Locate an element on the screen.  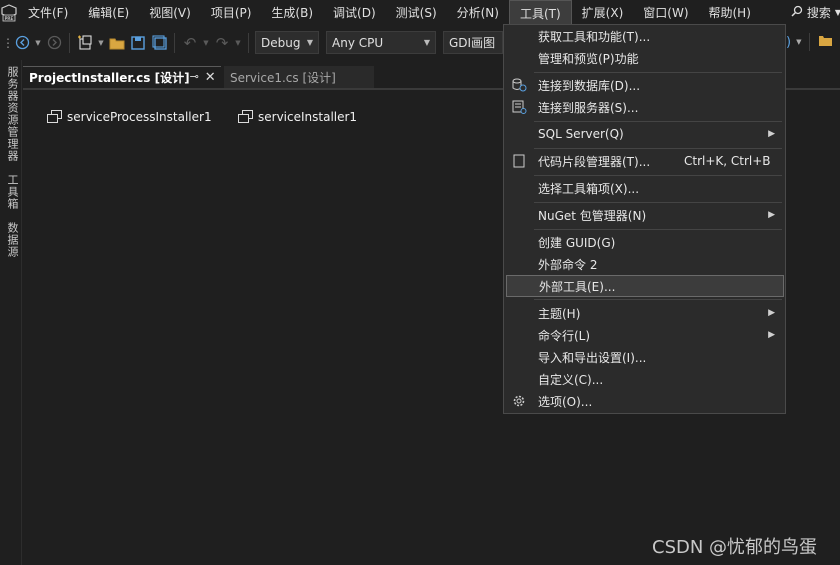
database-connect-icon is located at coordinates (519, 85).